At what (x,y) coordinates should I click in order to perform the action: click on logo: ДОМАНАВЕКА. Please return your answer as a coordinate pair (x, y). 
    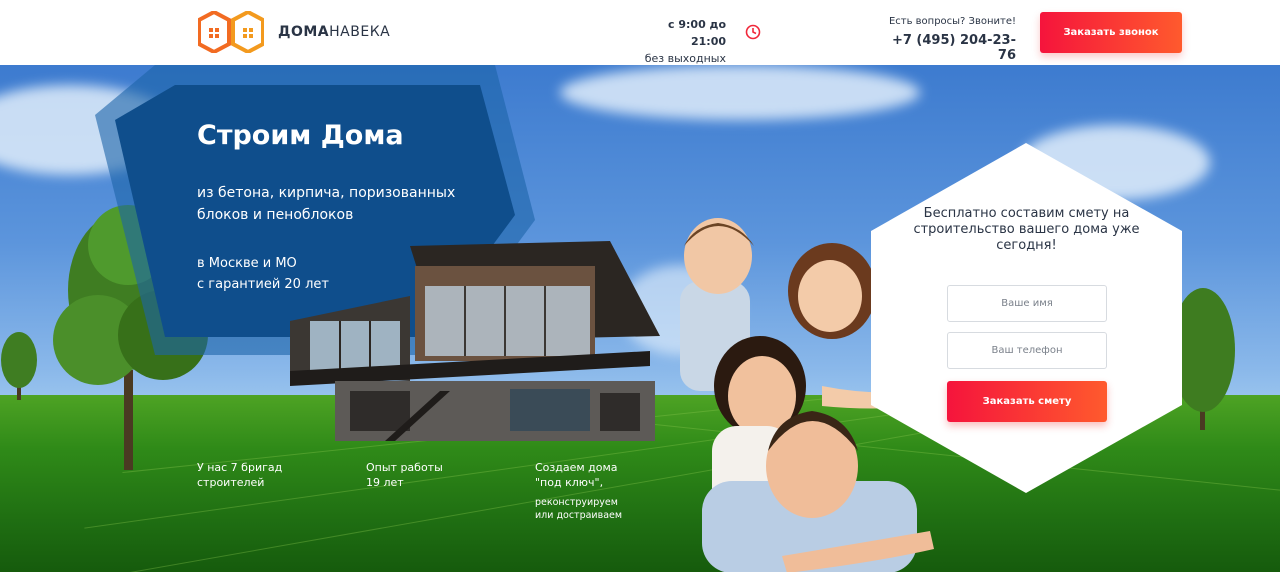
    Looking at the image, I should click on (294, 32).